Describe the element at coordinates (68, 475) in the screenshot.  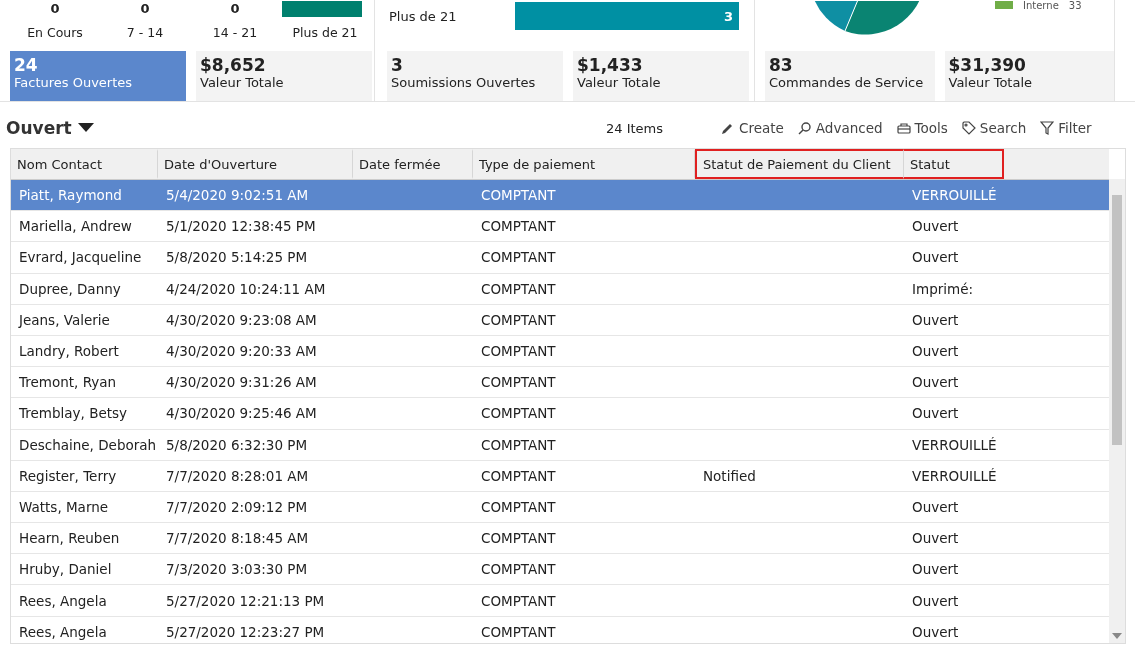
I see `table-cell: Register, Terry` at that location.